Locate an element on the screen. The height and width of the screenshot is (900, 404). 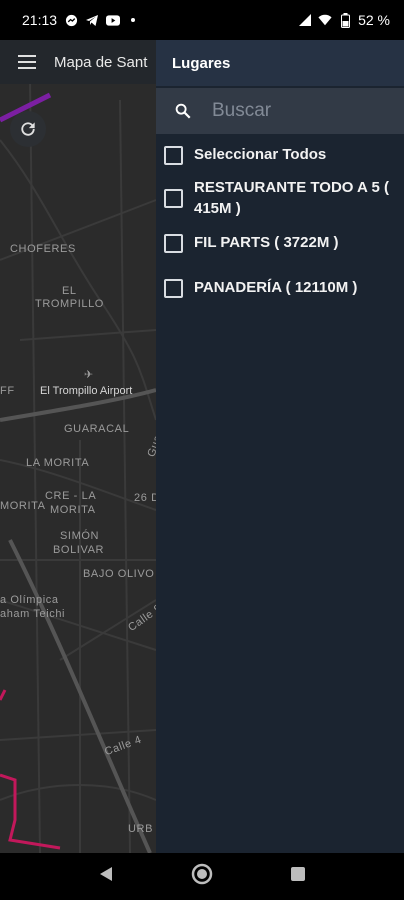
list-item-select-all: Seleccionar Todos is located at coordinates (280, 154).